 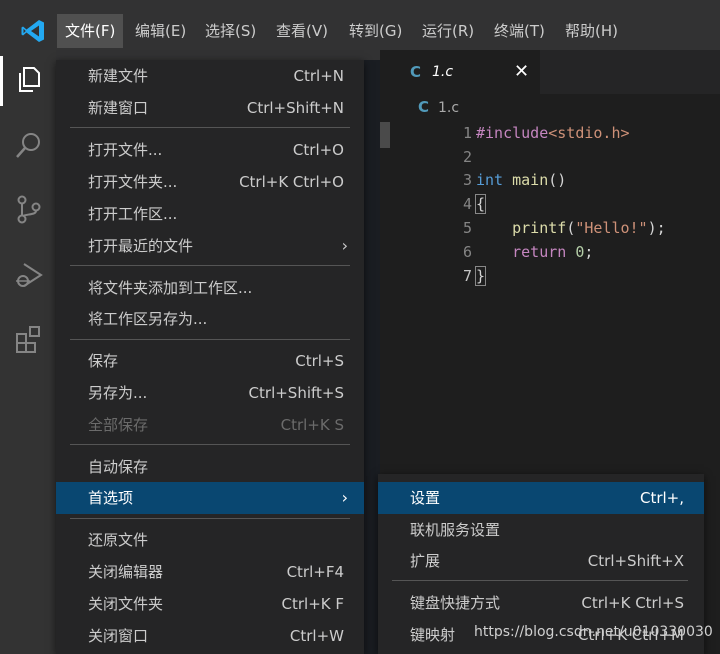 What do you see at coordinates (443, 72) in the screenshot?
I see `tab-title: 1.c` at bounding box center [443, 72].